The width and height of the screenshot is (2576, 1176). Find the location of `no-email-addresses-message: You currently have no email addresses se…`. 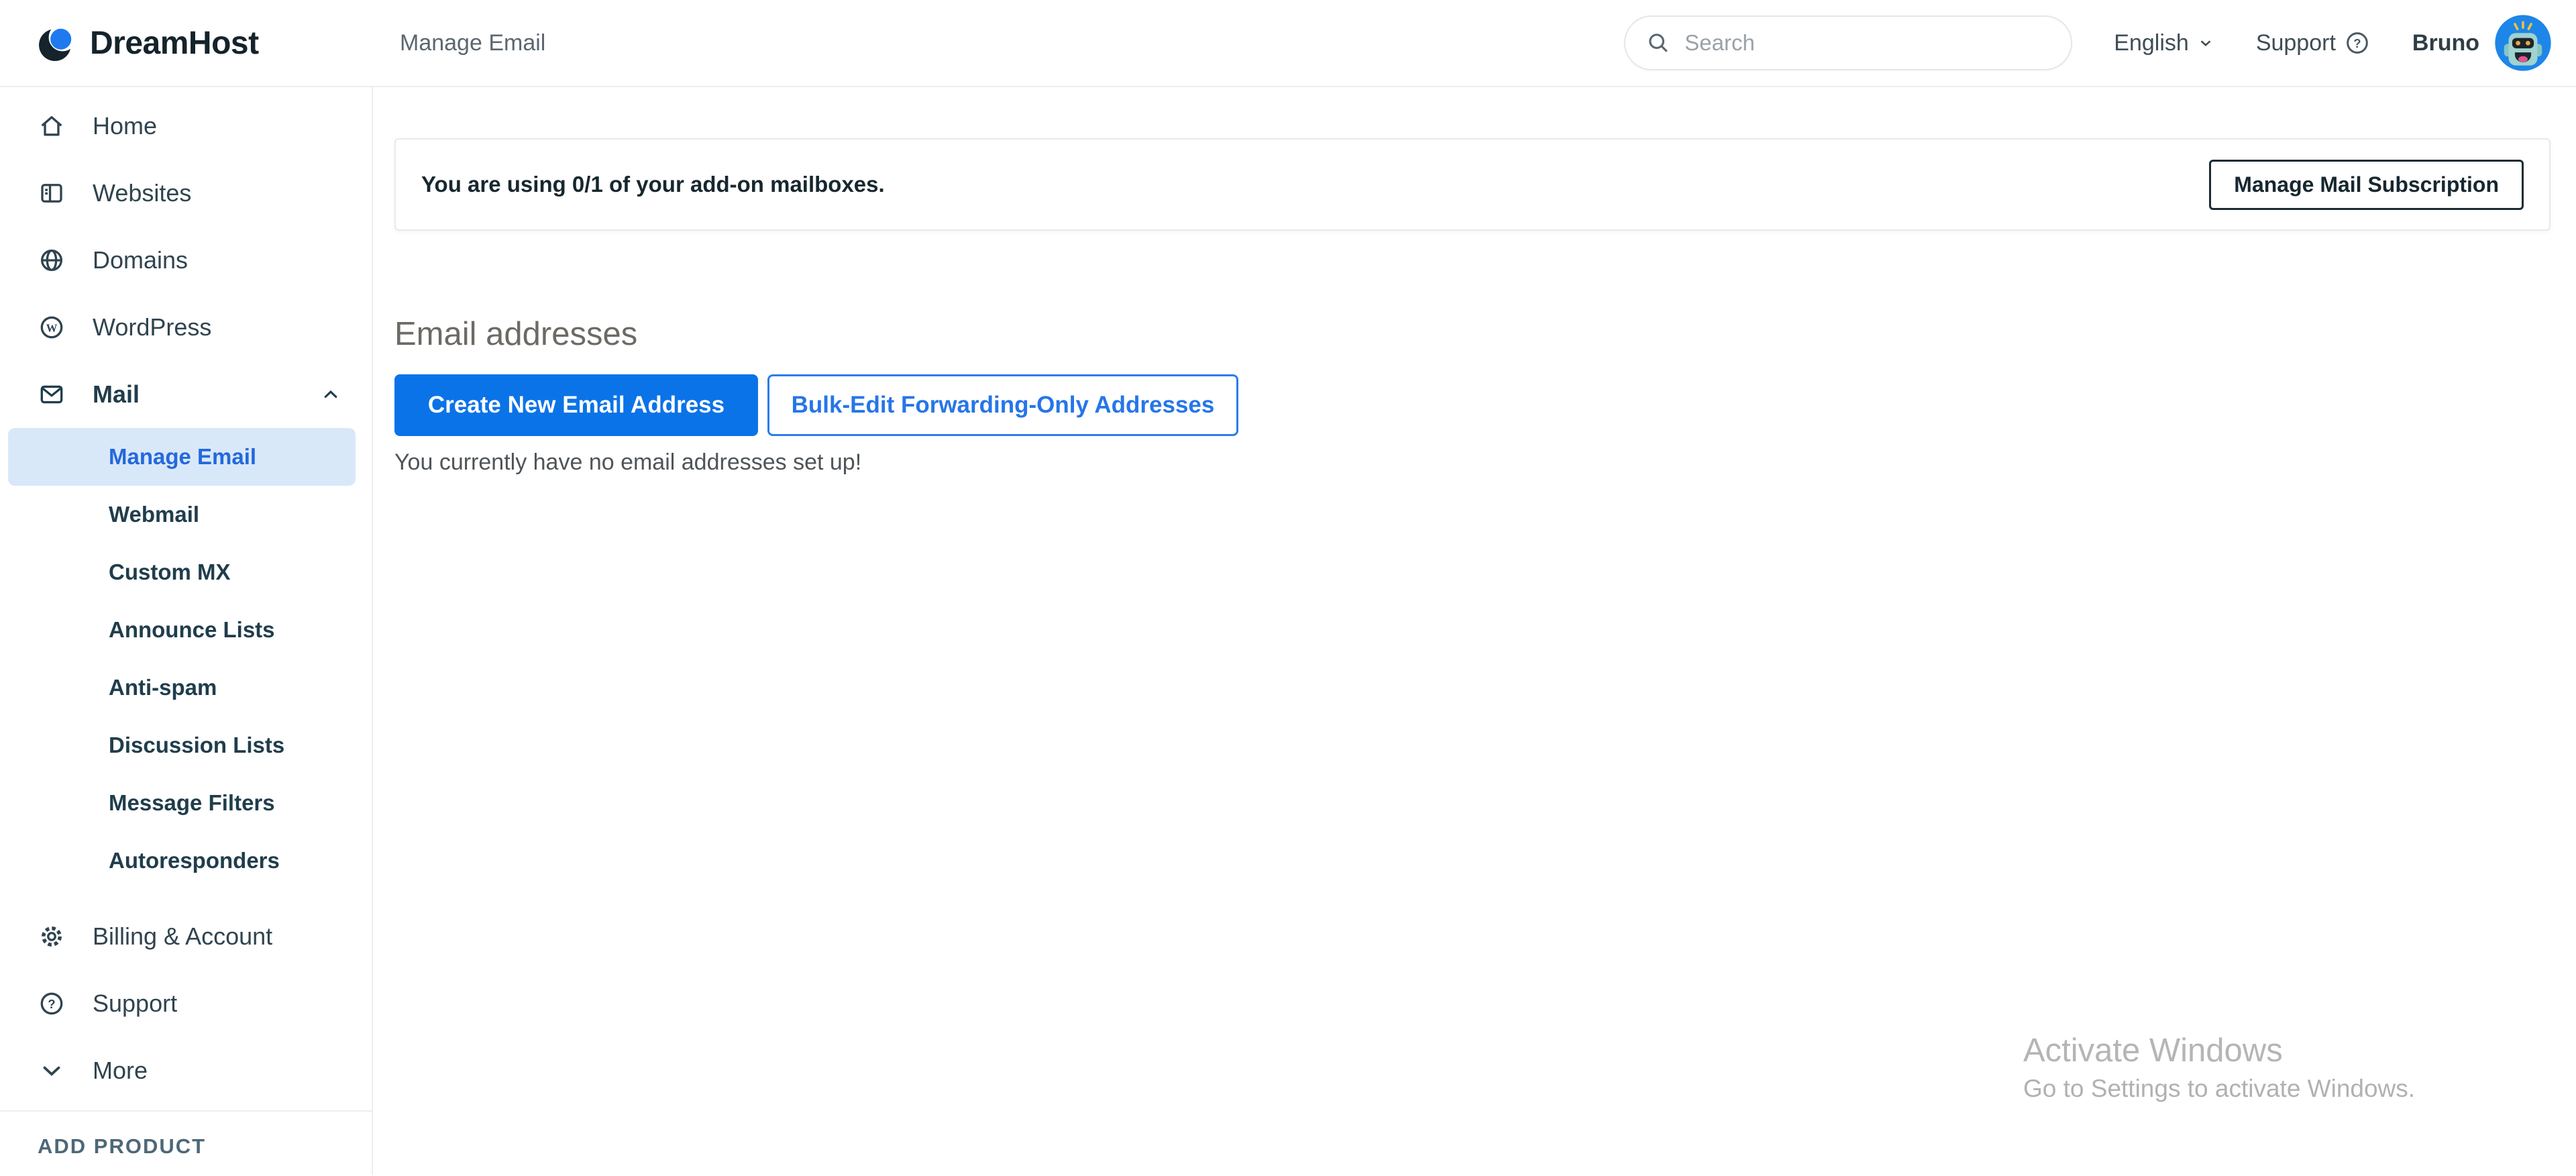

no-email-addresses-message: You currently have no email addresses se… is located at coordinates (628, 462).